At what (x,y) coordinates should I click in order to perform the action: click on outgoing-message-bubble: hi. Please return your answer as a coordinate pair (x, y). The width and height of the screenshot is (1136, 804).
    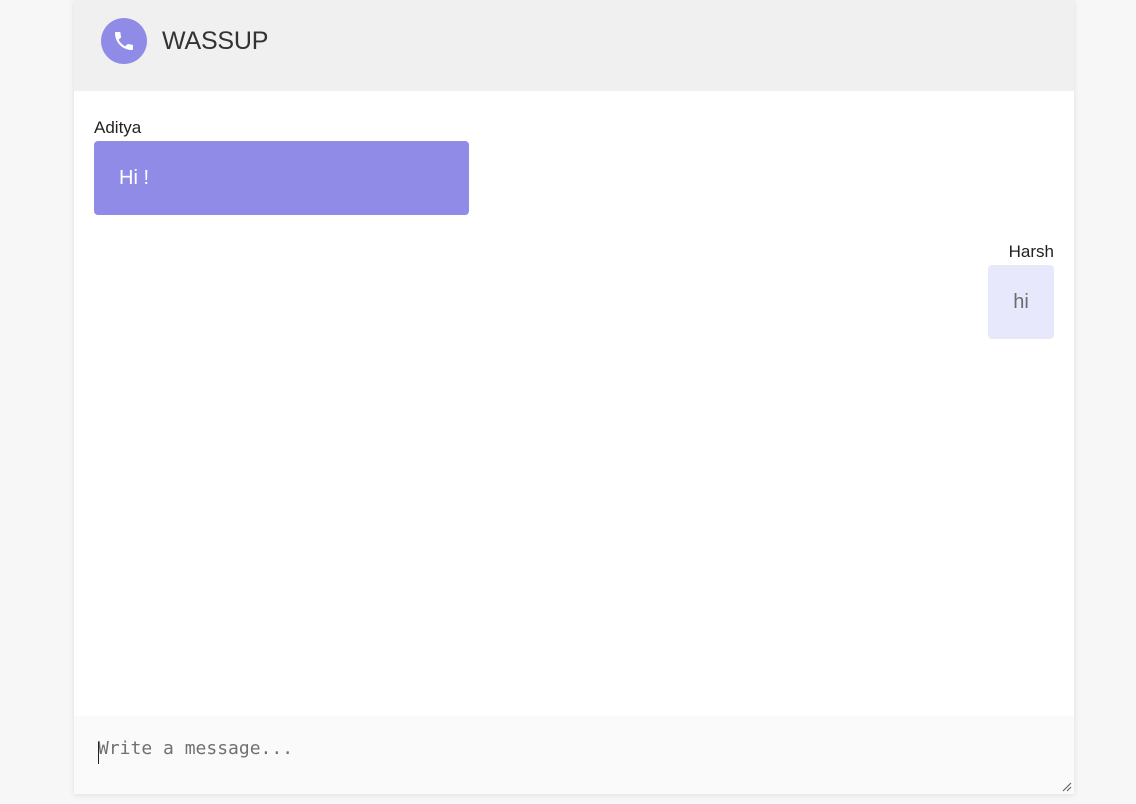
    Looking at the image, I should click on (1021, 302).